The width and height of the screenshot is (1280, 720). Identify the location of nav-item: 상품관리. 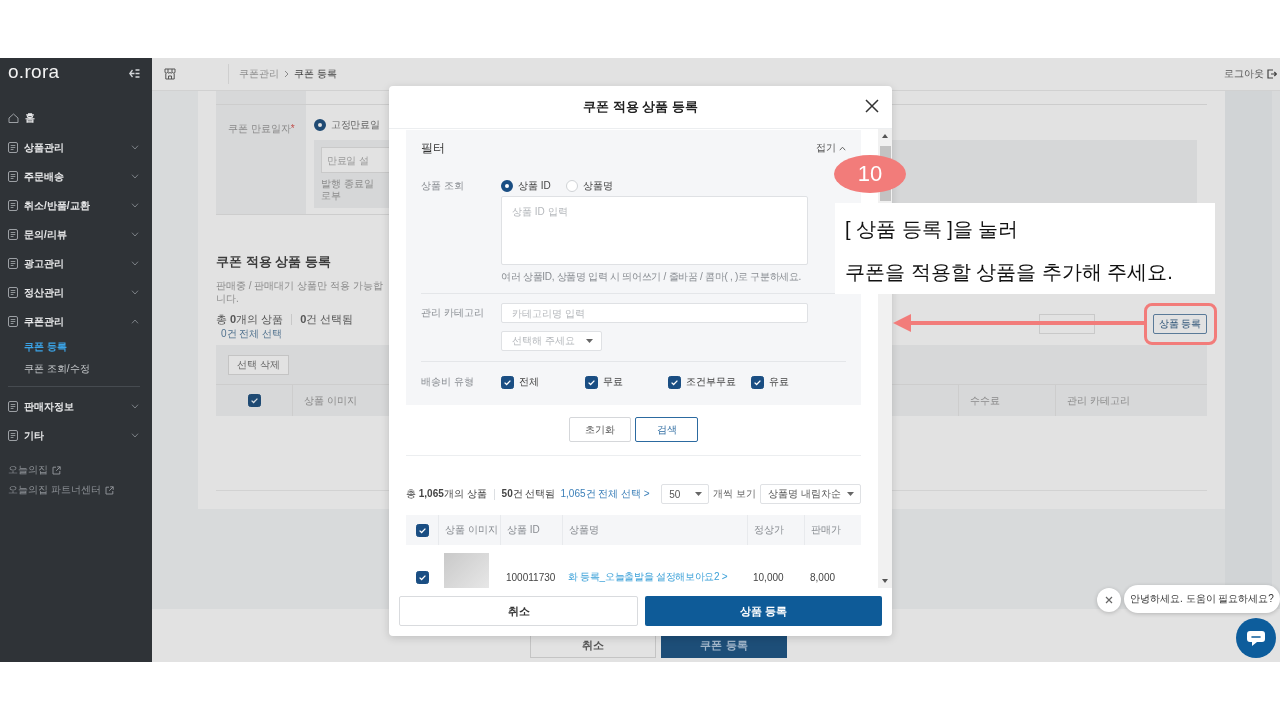
(76, 147).